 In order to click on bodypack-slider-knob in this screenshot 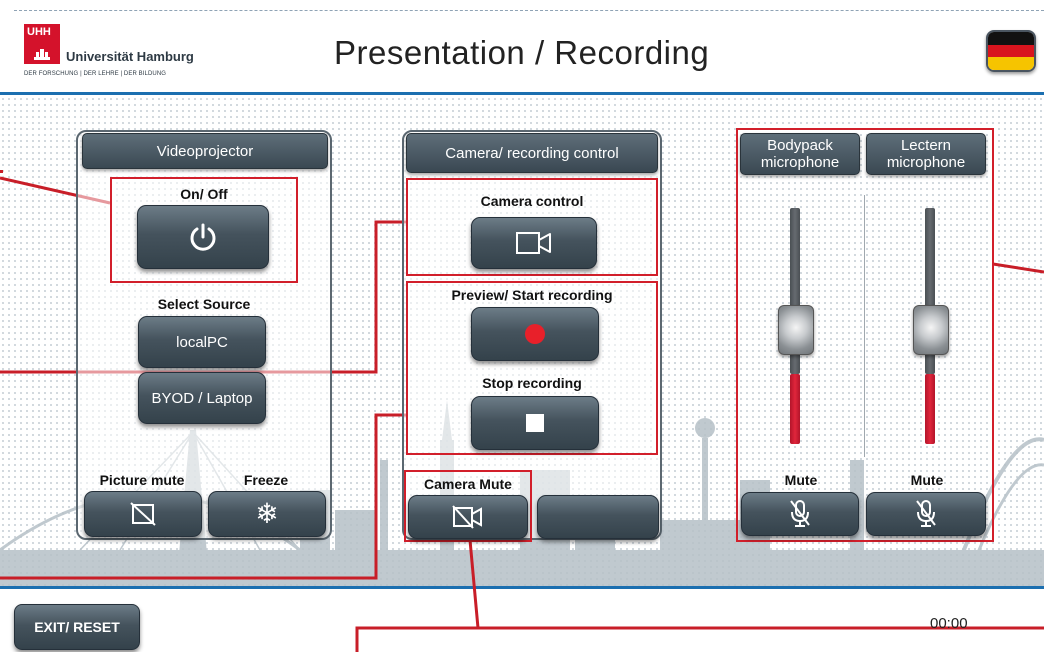, I will do `click(796, 330)`.